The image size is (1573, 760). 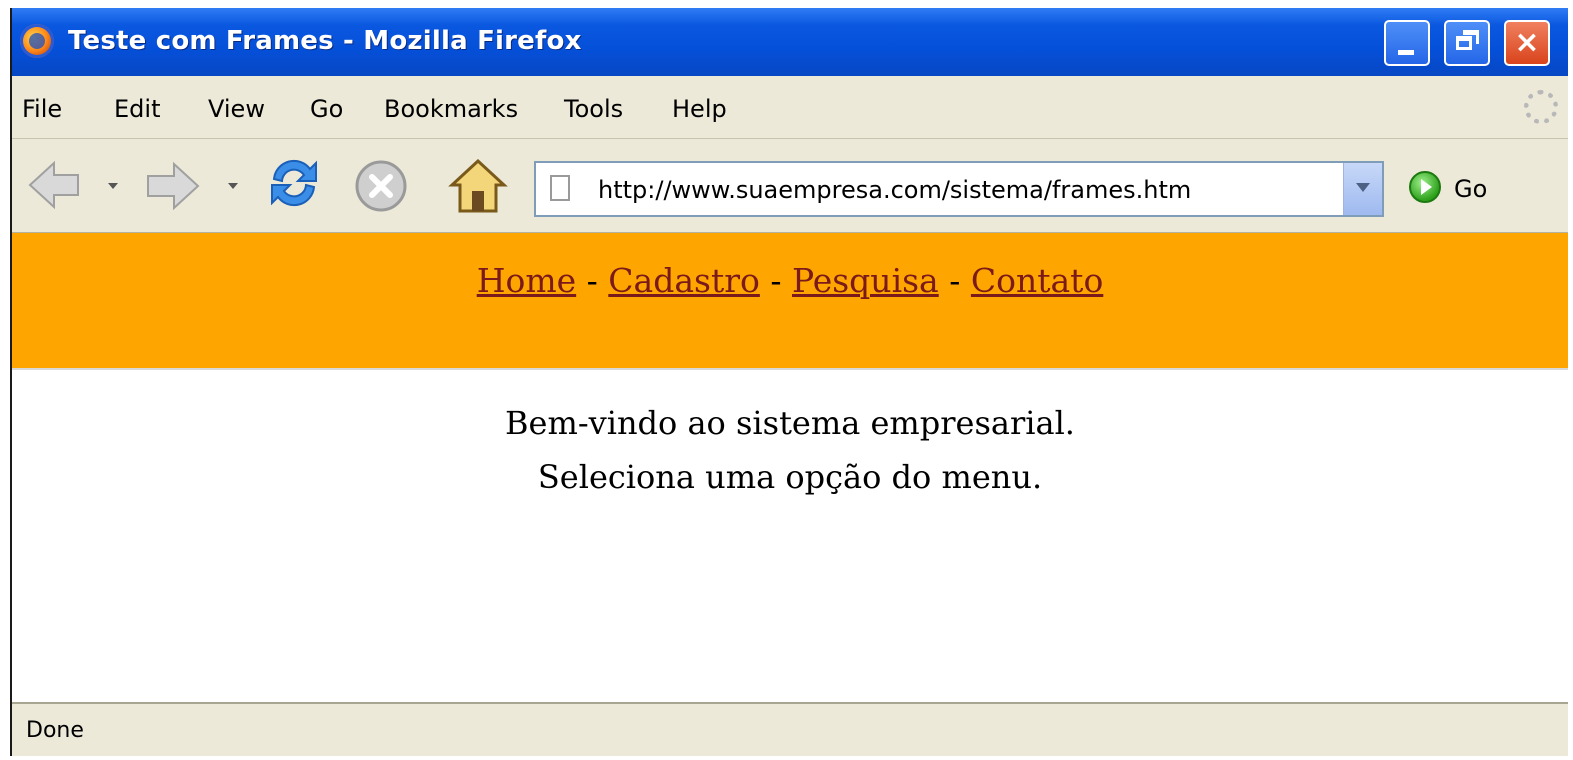 What do you see at coordinates (381, 186) in the screenshot?
I see `stop-icon` at bounding box center [381, 186].